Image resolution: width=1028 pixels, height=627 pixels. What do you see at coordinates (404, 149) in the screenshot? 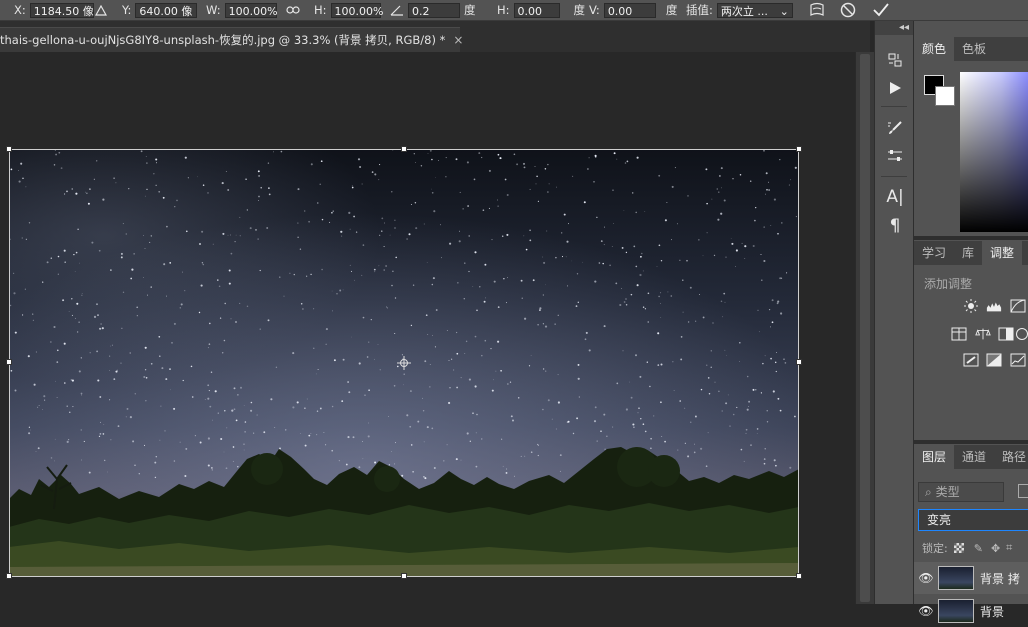
I see `transform-handle-top` at bounding box center [404, 149].